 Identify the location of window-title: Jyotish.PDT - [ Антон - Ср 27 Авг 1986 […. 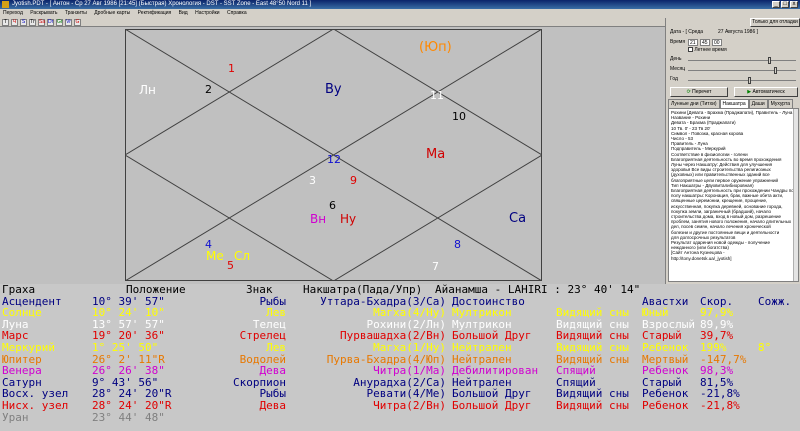
(162, 4).